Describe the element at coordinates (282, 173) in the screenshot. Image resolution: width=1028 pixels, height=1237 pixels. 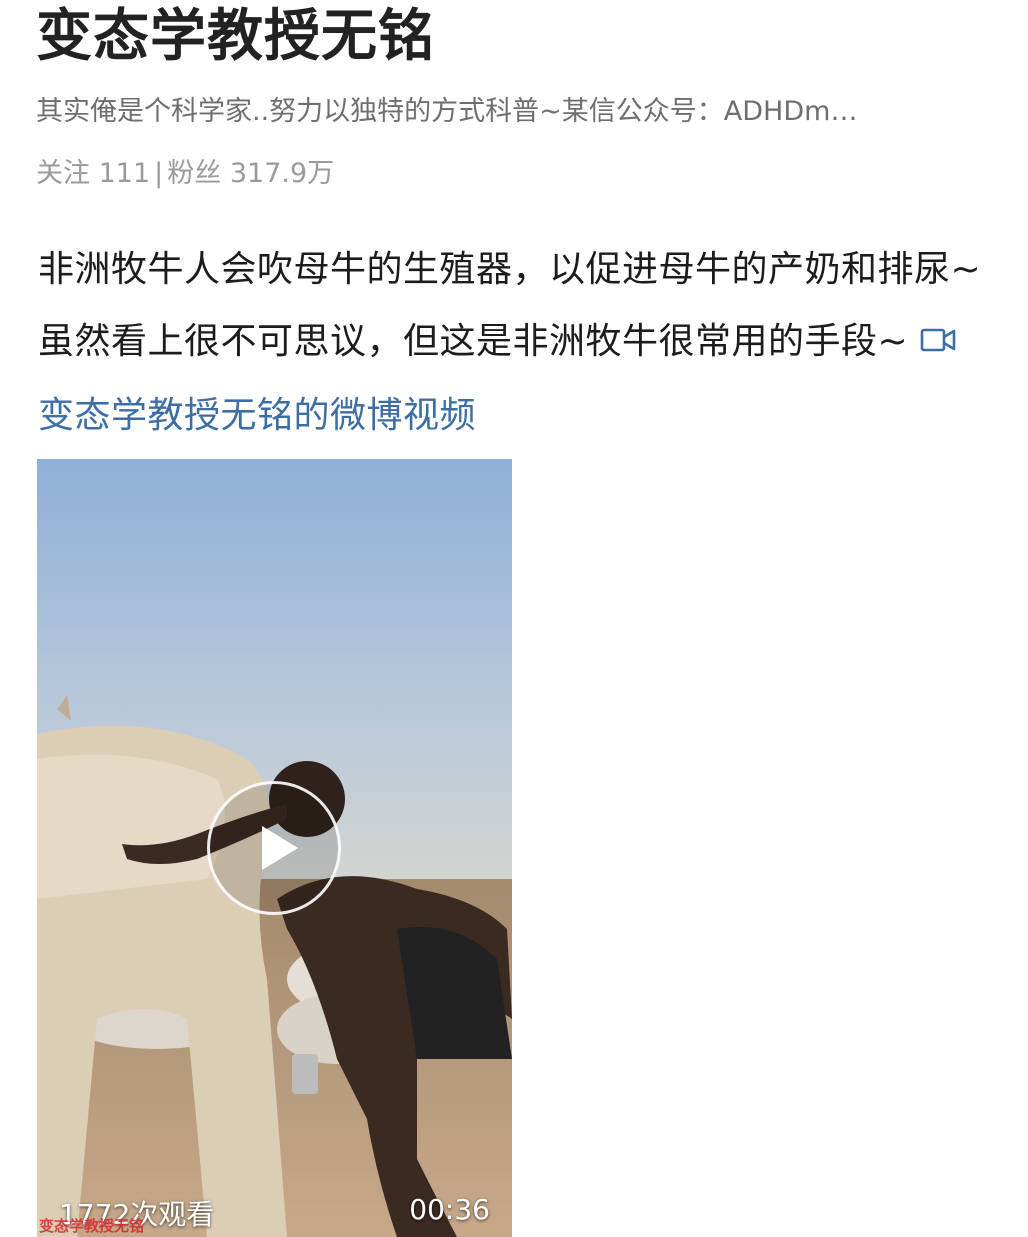
I see `fans-count: 317.9万` at that location.